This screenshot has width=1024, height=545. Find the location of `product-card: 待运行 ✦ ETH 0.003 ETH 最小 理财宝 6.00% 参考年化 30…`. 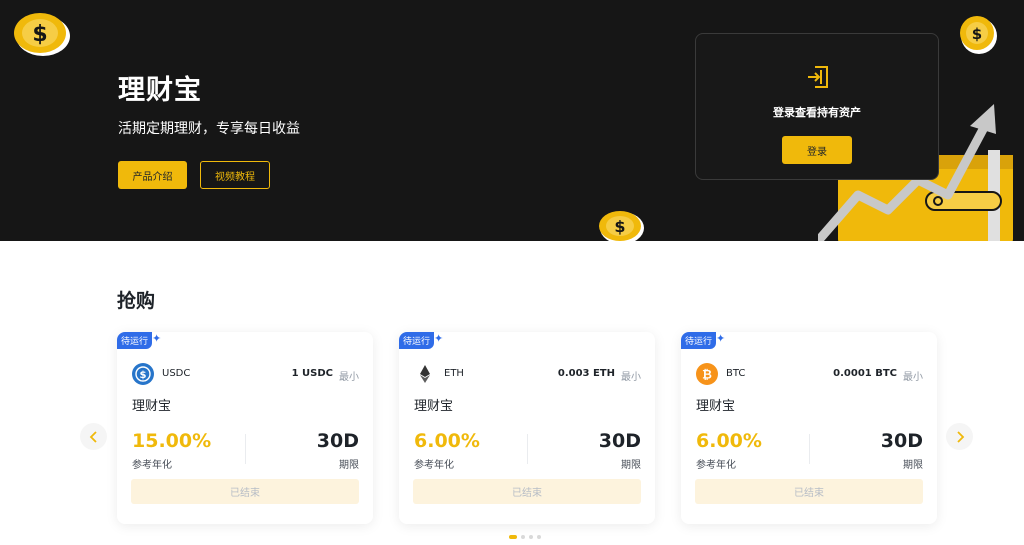

product-card: 待运行 ✦ ETH 0.003 ETH 最小 理财宝 6.00% 参考年化 30… is located at coordinates (527, 428).